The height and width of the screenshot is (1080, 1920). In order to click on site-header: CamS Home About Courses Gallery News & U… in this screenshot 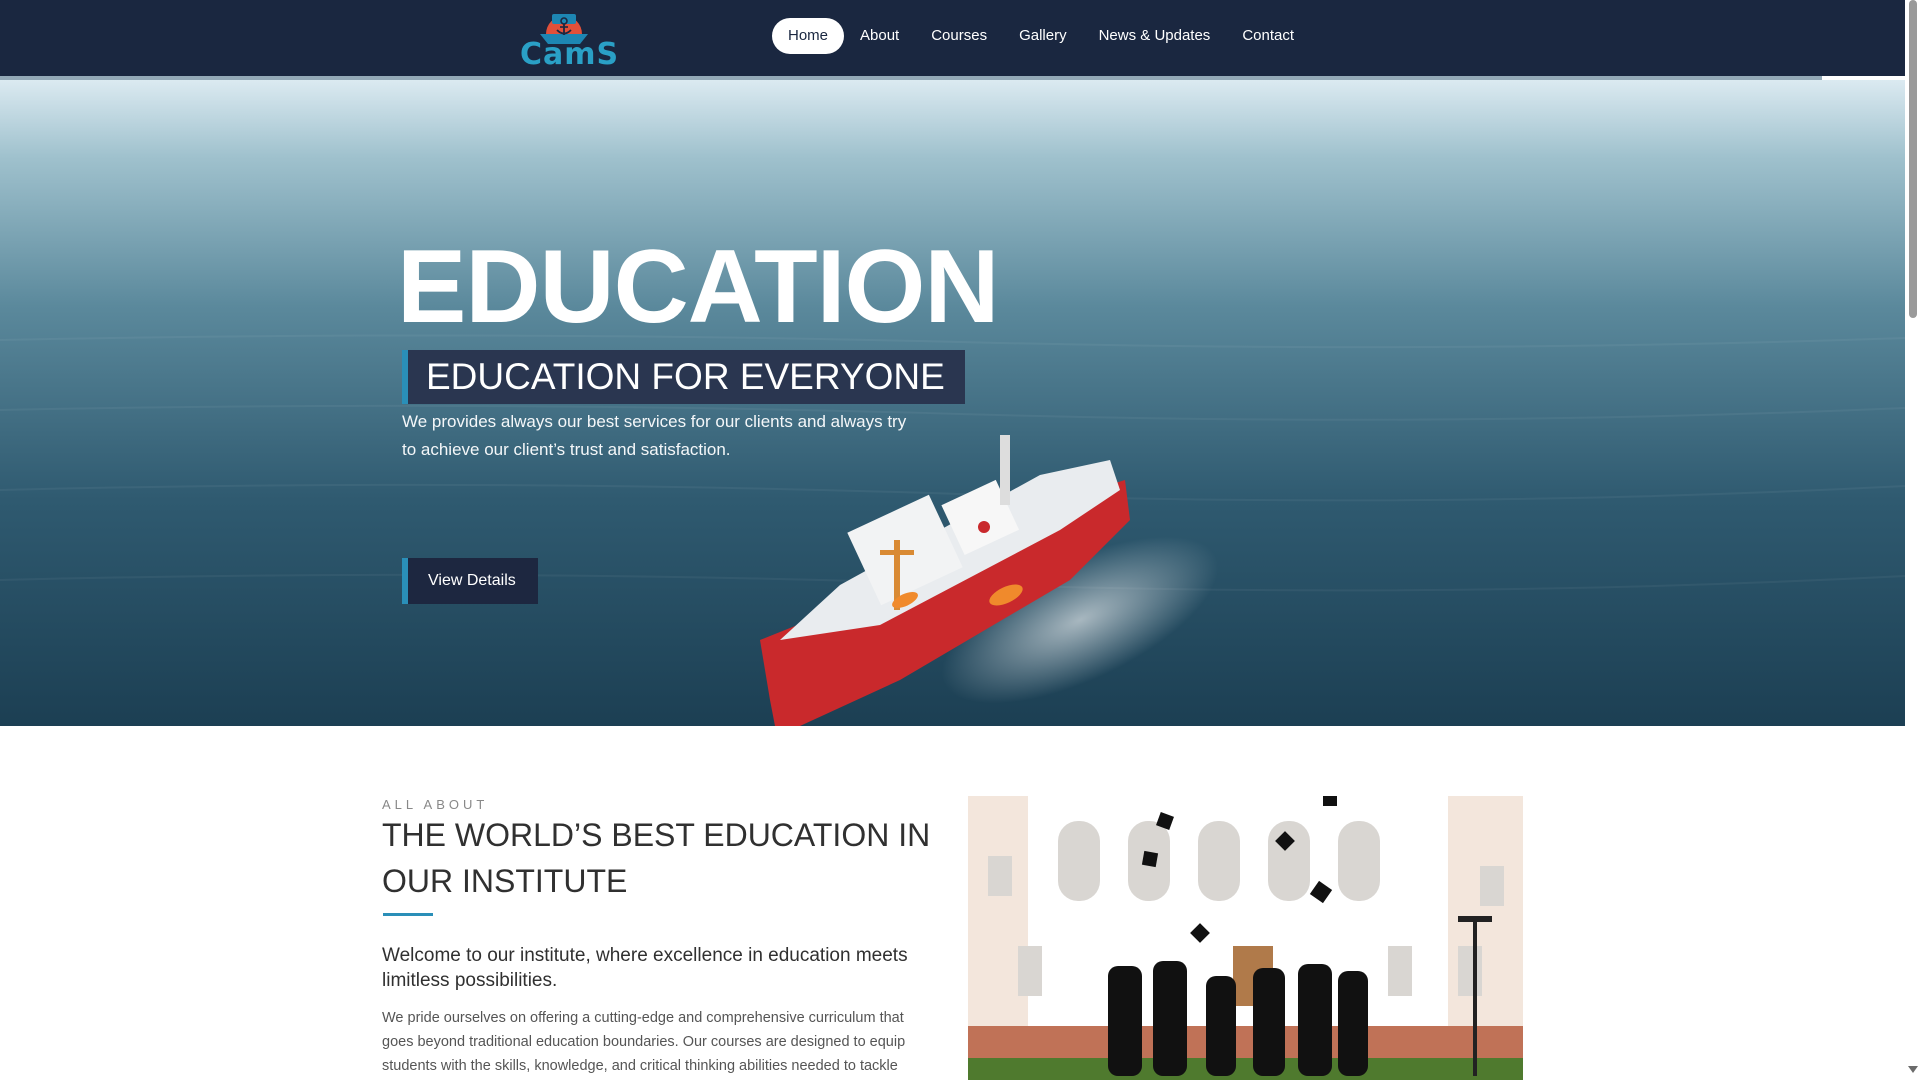, I will do `click(952, 38)`.